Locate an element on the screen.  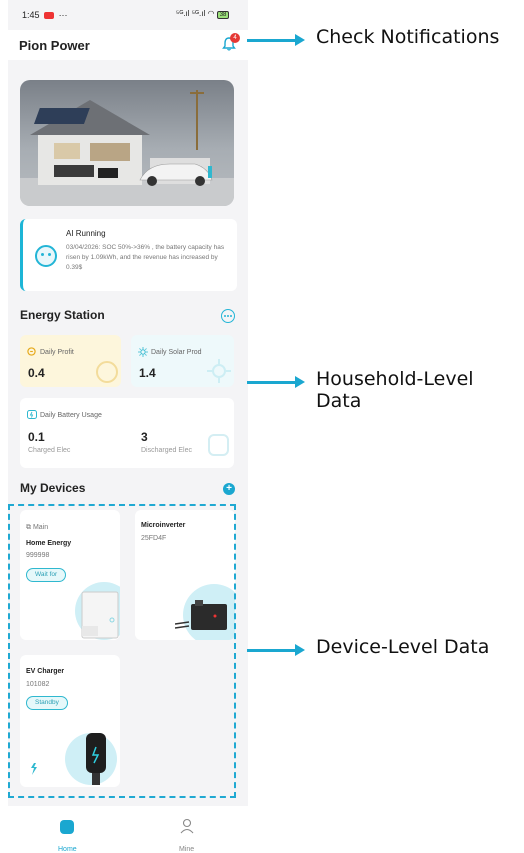
home-icon is located at coordinates (67, 827).